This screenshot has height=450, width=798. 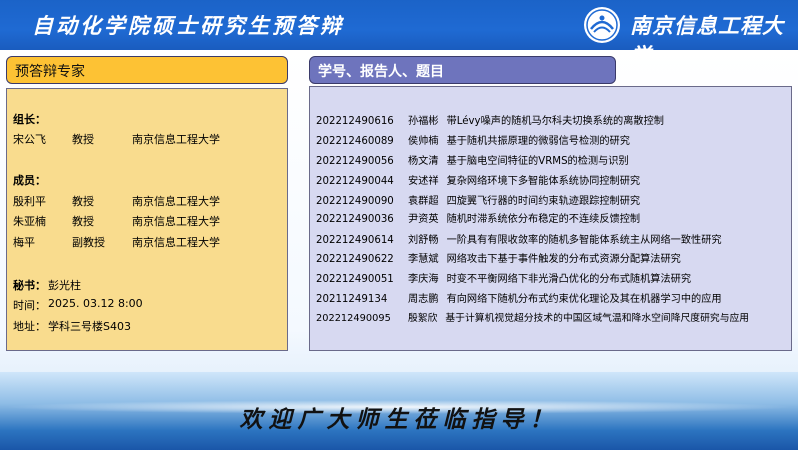 What do you see at coordinates (423, 279) in the screenshot?
I see `student-name: 李庆海` at bounding box center [423, 279].